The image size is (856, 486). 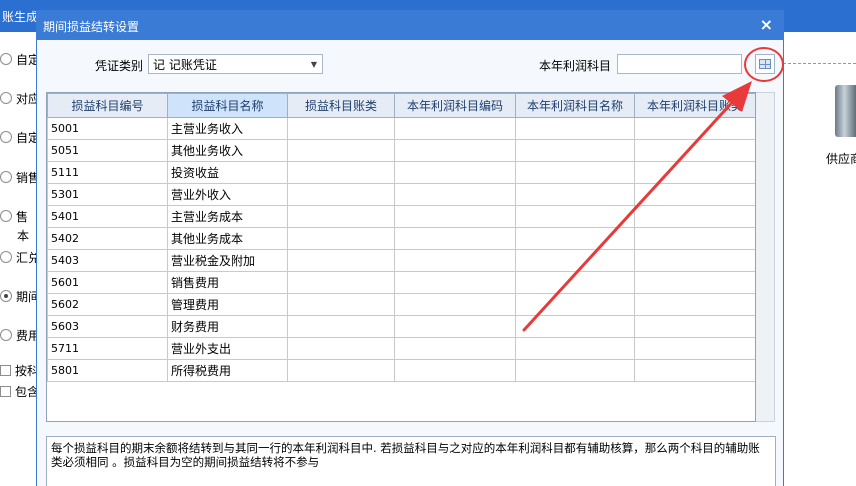 I want to click on table-row: 5602 管理费用, so click(x=401, y=304).